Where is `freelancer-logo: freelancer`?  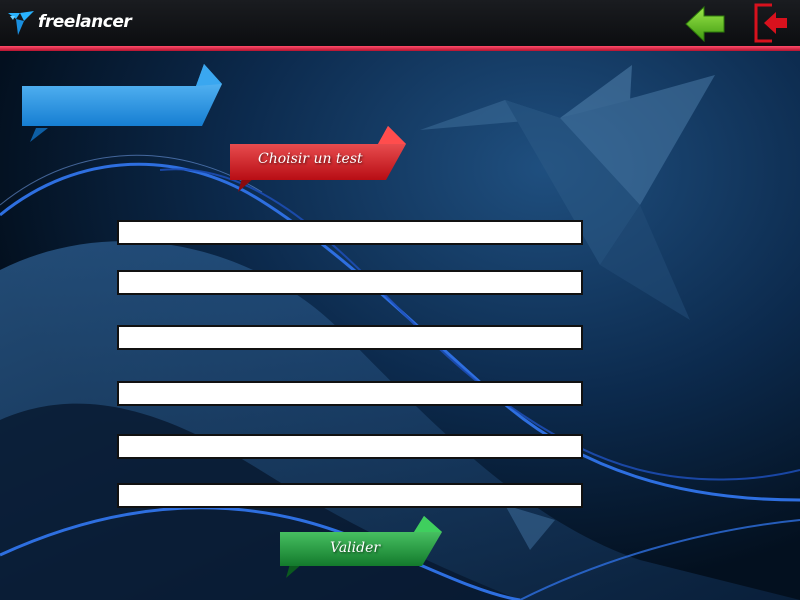
freelancer-logo: freelancer is located at coordinates (69, 22).